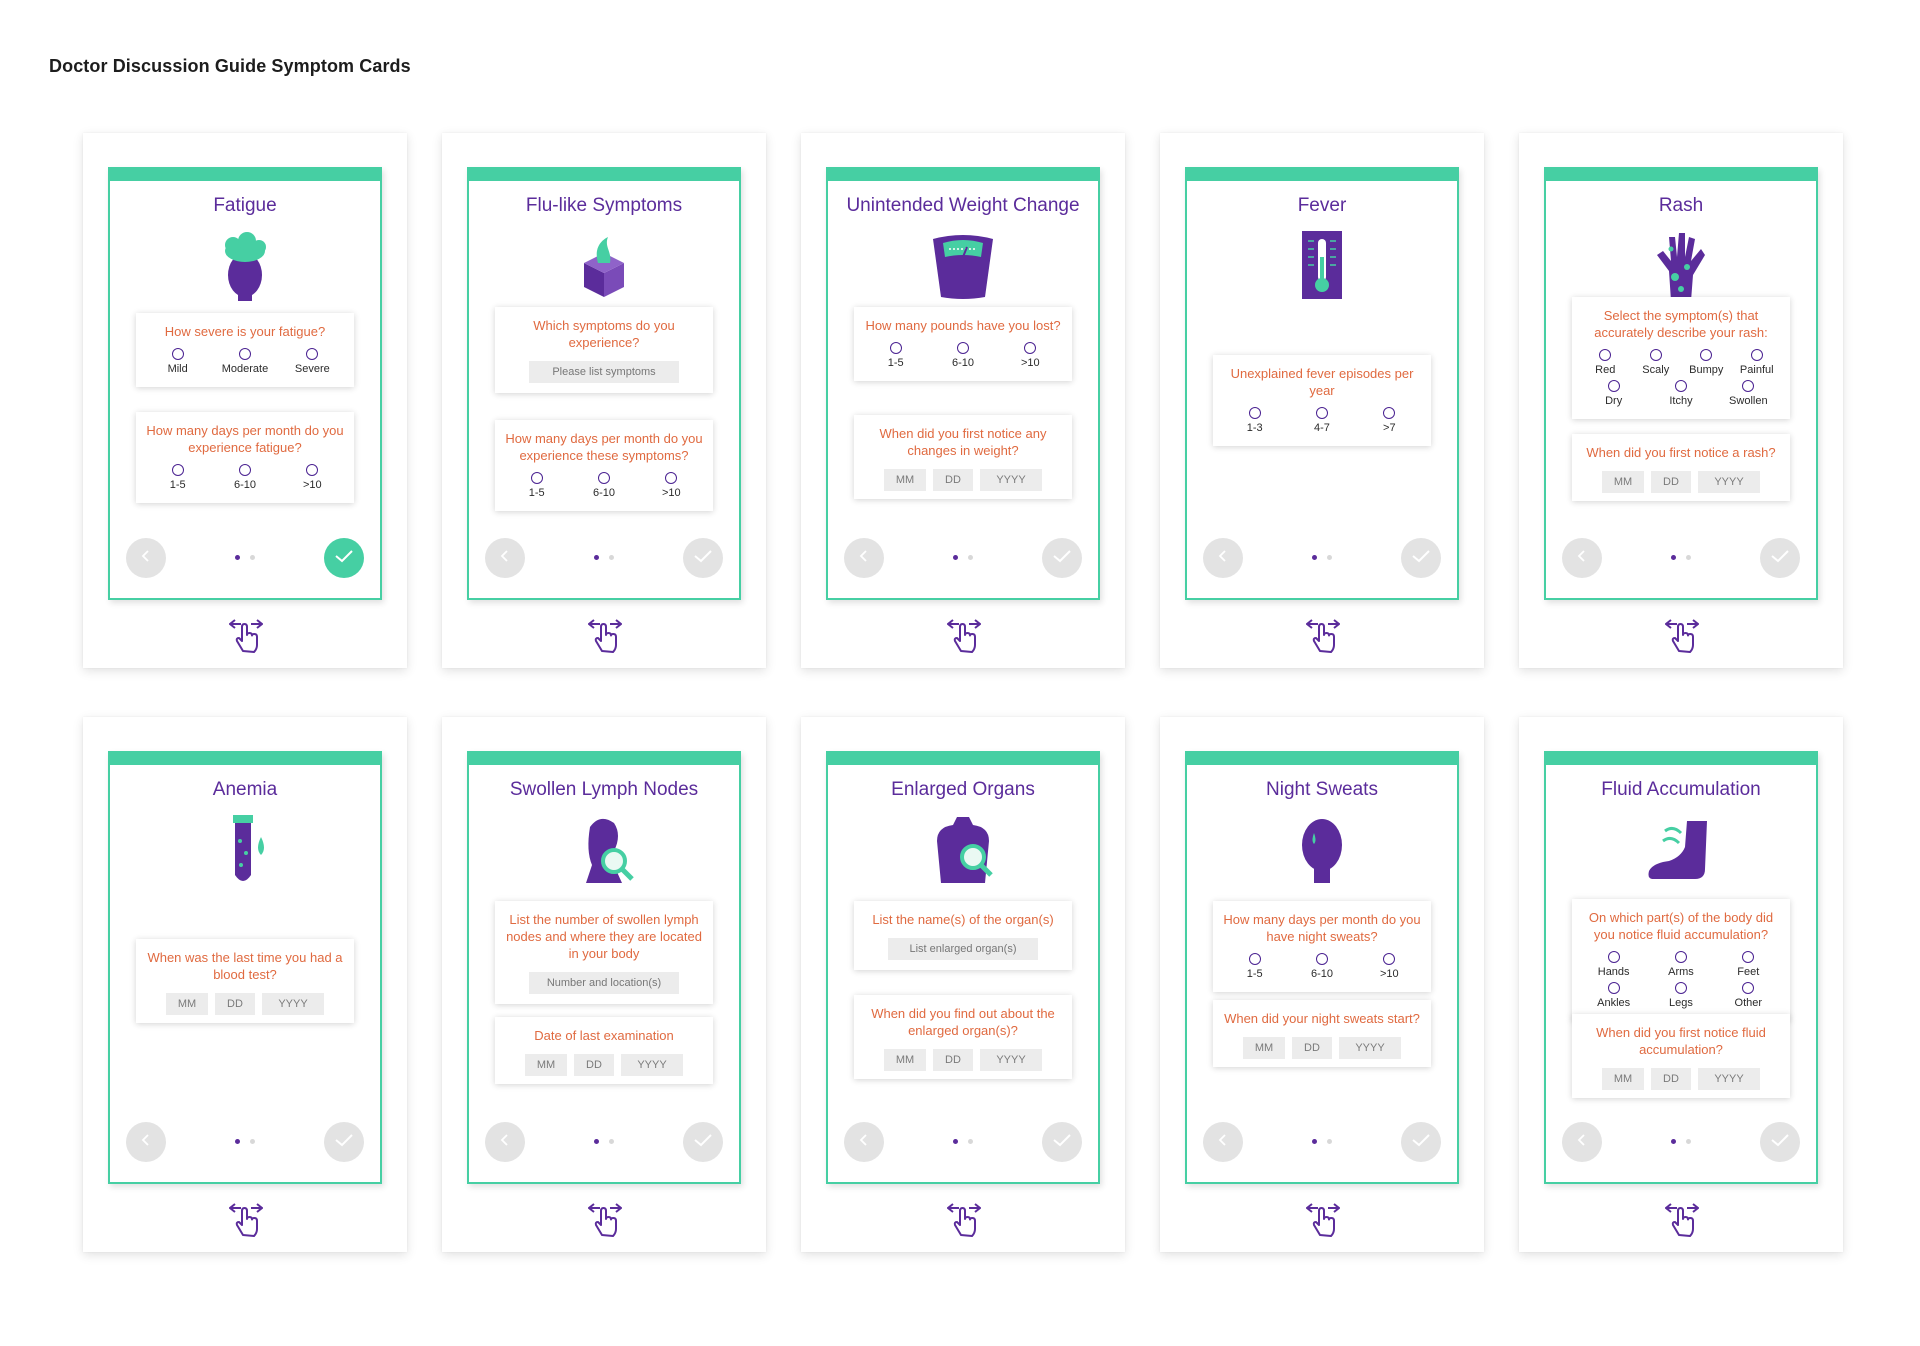 The height and width of the screenshot is (1346, 1920). What do you see at coordinates (1613, 393) in the screenshot?
I see `radio-option: Dry` at bounding box center [1613, 393].